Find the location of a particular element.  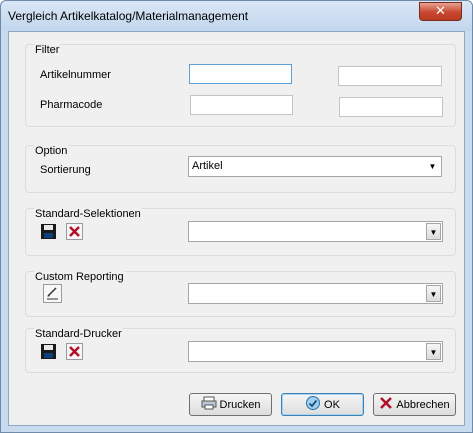

standard-drucker-title: Standard-Drucker is located at coordinates (78, 334).